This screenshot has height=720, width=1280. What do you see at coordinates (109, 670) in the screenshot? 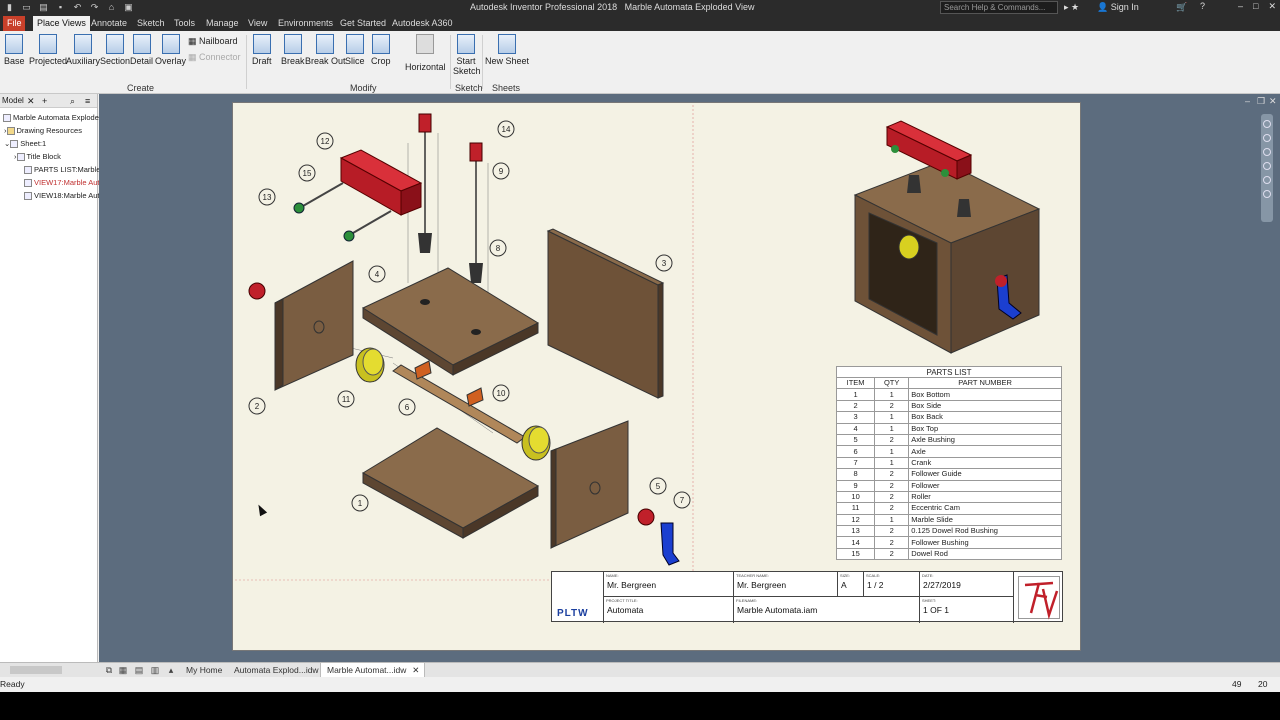
I see `cascade-icon: ⧉` at bounding box center [109, 670].